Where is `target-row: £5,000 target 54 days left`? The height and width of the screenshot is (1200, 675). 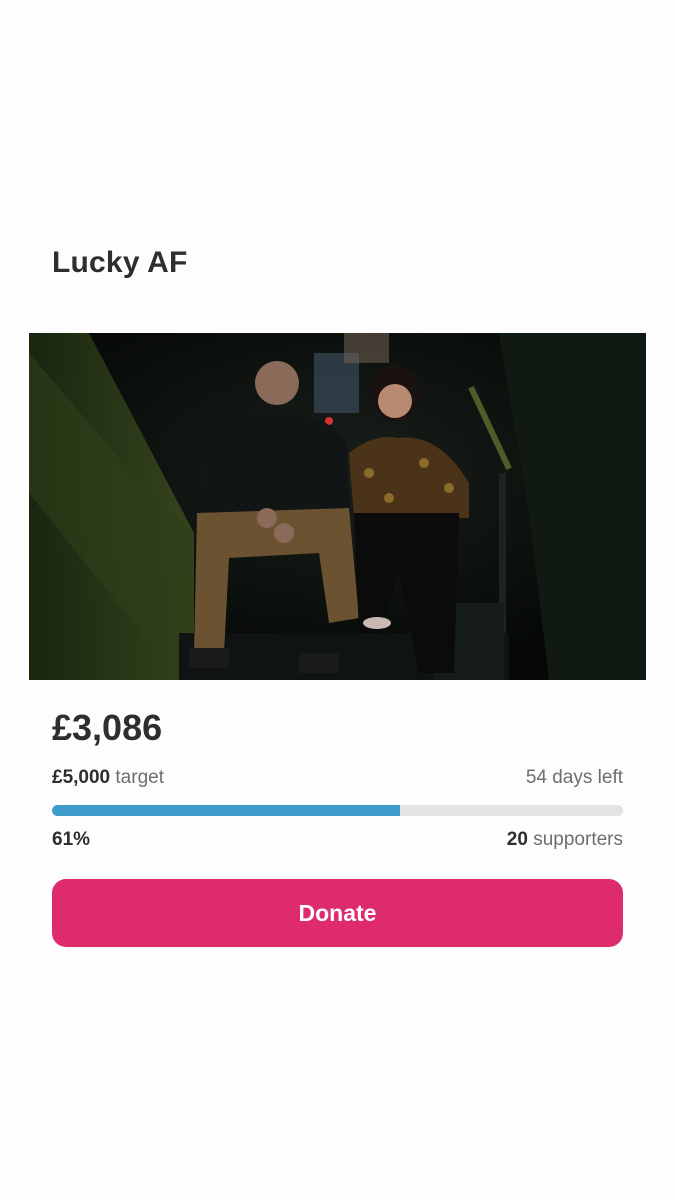
target-row: £5,000 target 54 days left is located at coordinates (337, 778).